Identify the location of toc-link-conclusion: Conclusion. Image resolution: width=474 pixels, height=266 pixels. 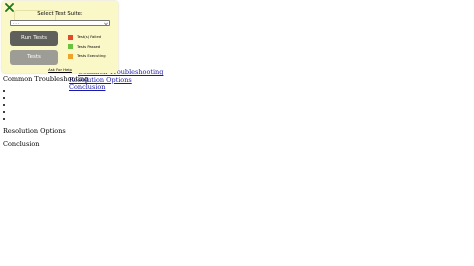
(116, 87).